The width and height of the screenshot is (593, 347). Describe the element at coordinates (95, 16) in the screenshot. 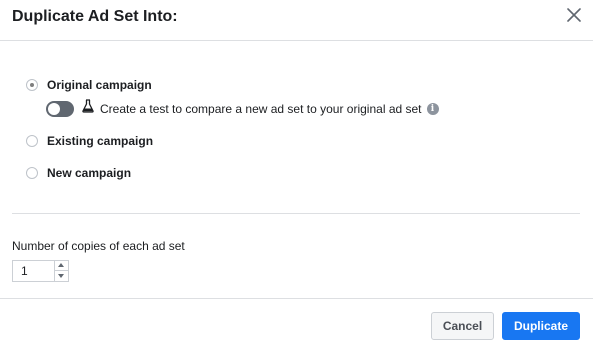

I see `dialog-title: Duplicate Ad Set Into:` at that location.